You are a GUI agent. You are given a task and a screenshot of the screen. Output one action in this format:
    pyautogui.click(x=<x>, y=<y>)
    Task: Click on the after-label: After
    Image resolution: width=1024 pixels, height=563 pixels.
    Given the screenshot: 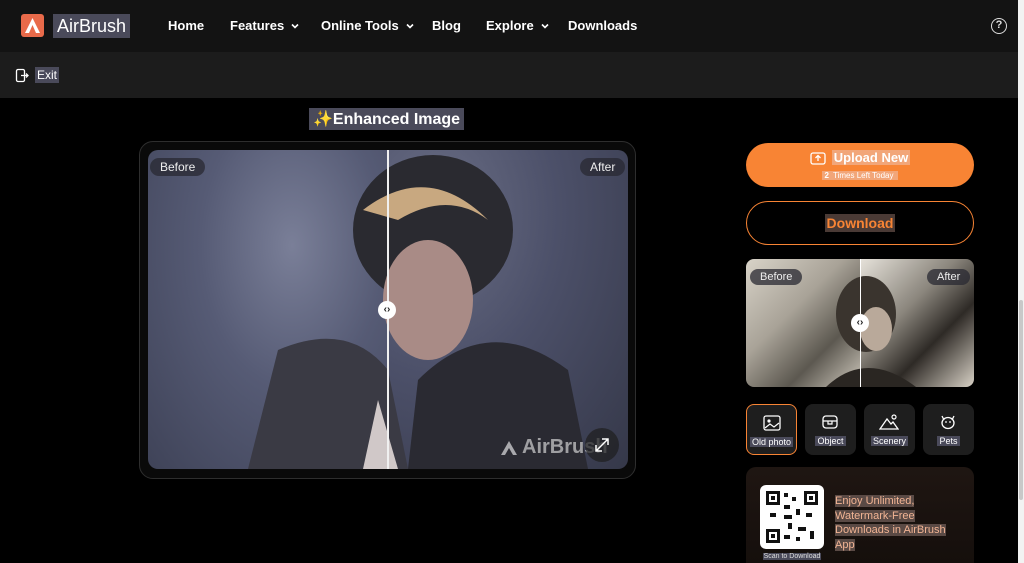 What is the action you would take?
    pyautogui.click(x=603, y=167)
    